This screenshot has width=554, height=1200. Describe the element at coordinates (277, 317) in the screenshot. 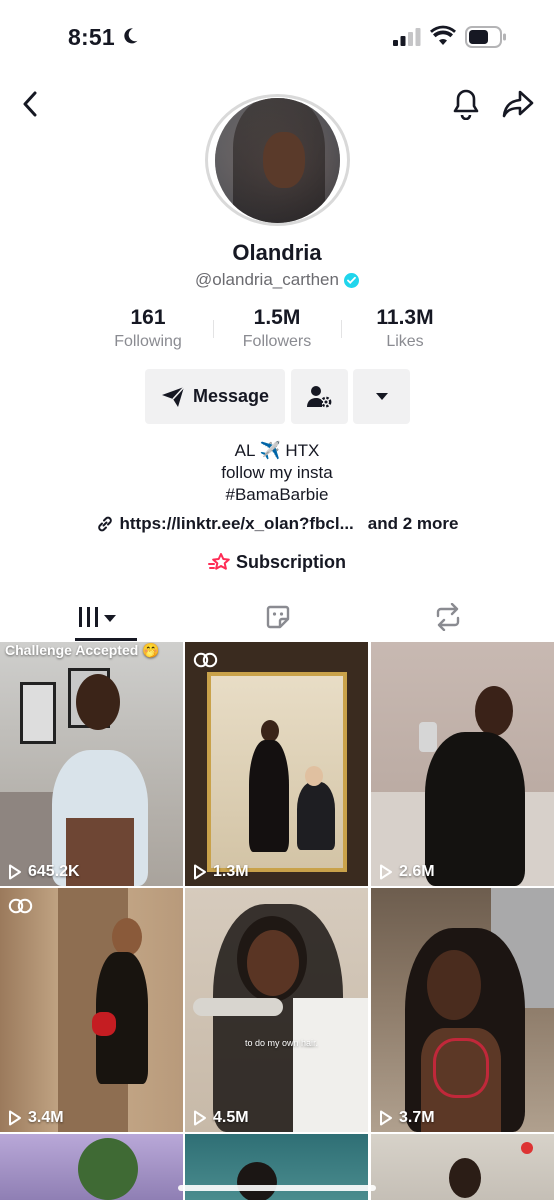

I see `followers-count: 1.5M` at that location.